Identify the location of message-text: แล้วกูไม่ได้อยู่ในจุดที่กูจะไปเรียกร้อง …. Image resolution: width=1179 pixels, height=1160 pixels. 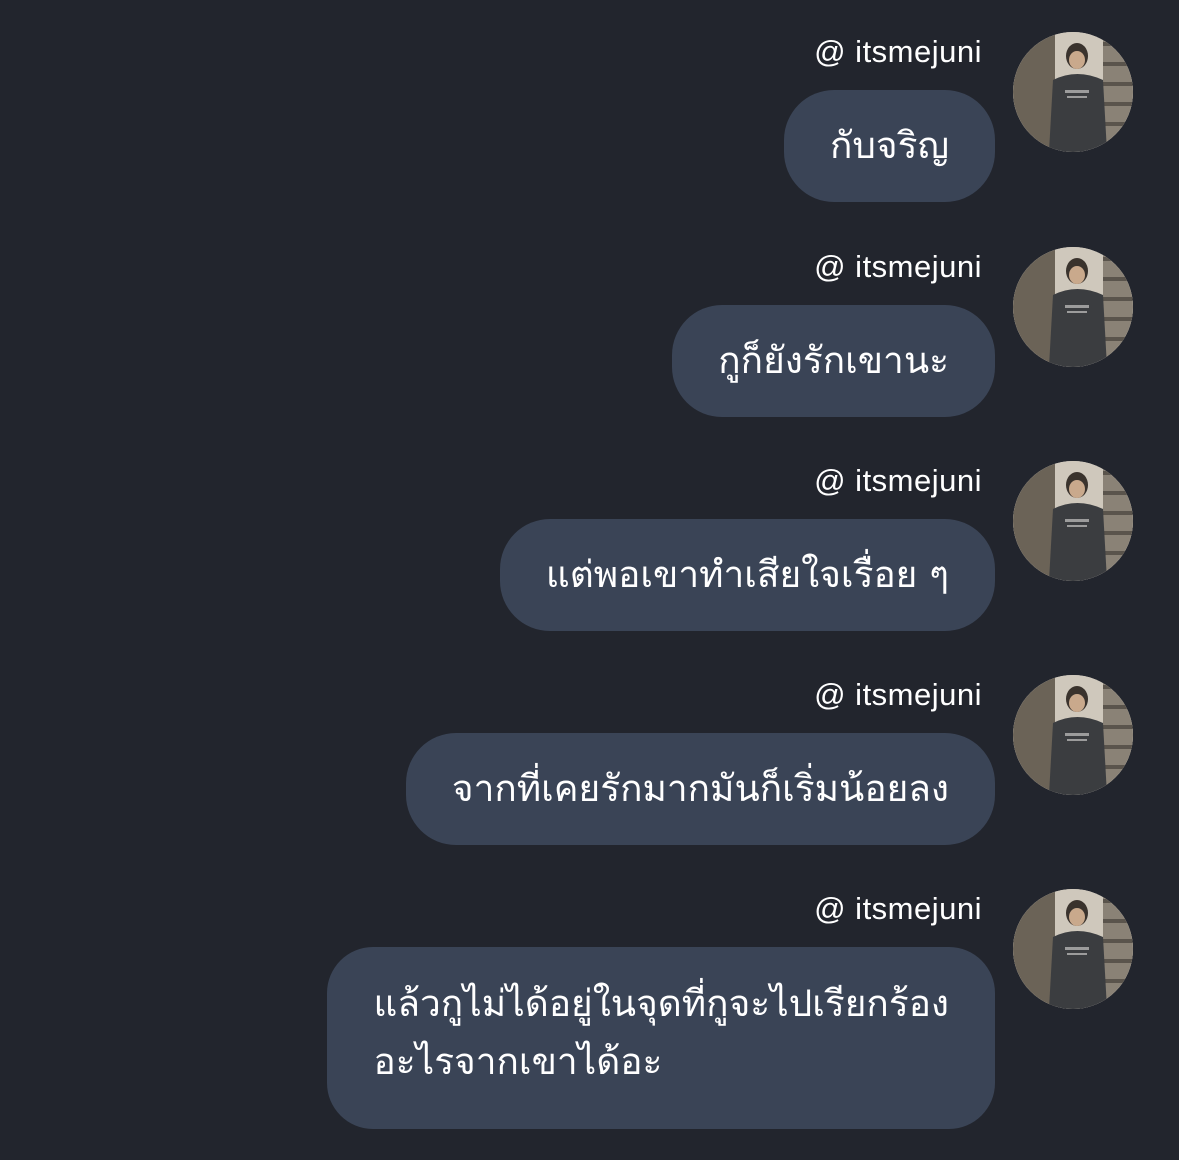
(661, 1033).